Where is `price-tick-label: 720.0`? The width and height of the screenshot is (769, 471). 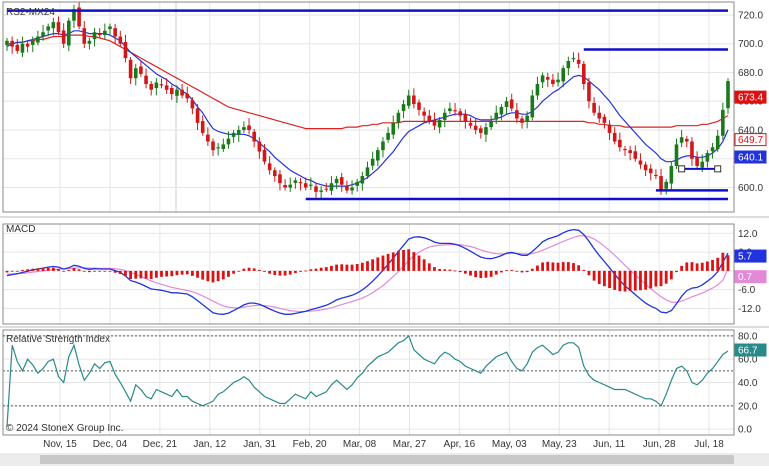 price-tick-label: 720.0 is located at coordinates (750, 15).